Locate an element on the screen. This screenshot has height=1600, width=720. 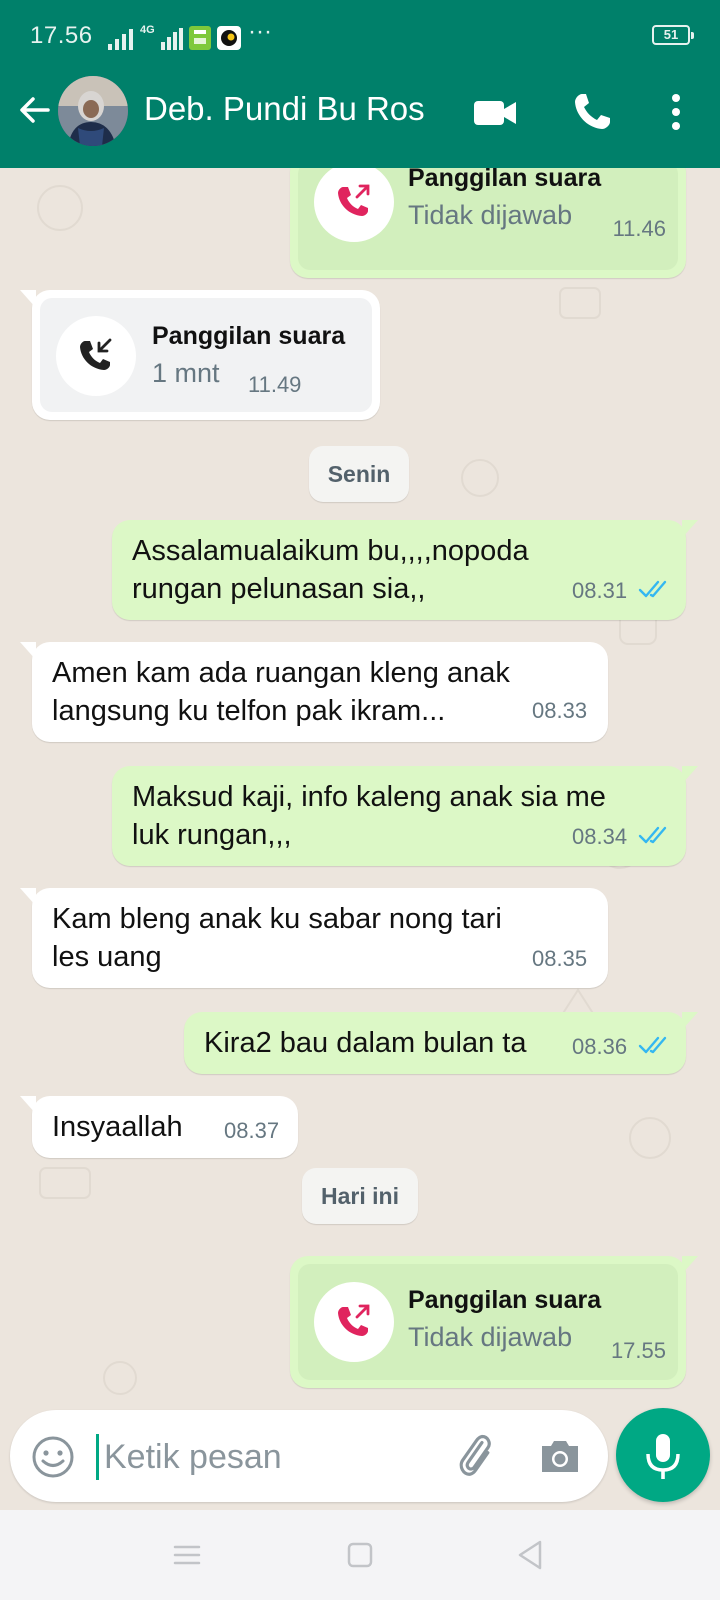
call-duration: 1 mnt is located at coordinates (186, 373).